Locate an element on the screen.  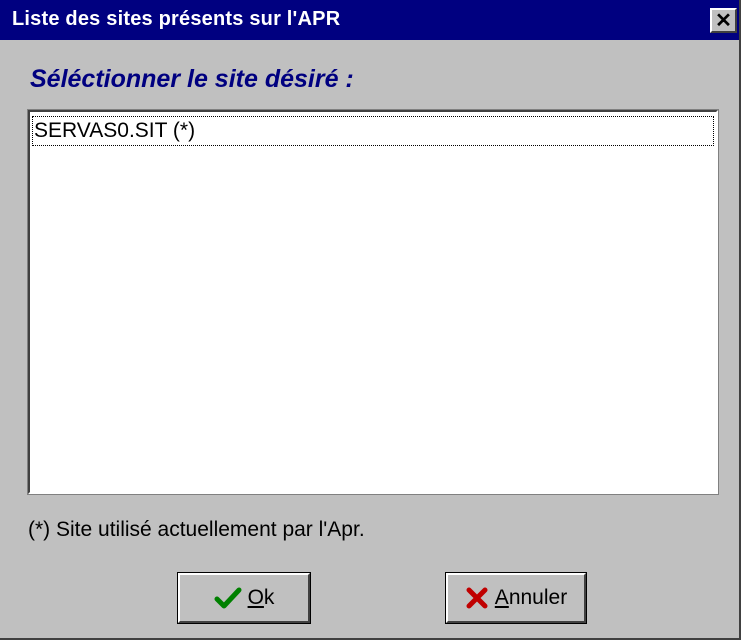
x-icon is located at coordinates (477, 598).